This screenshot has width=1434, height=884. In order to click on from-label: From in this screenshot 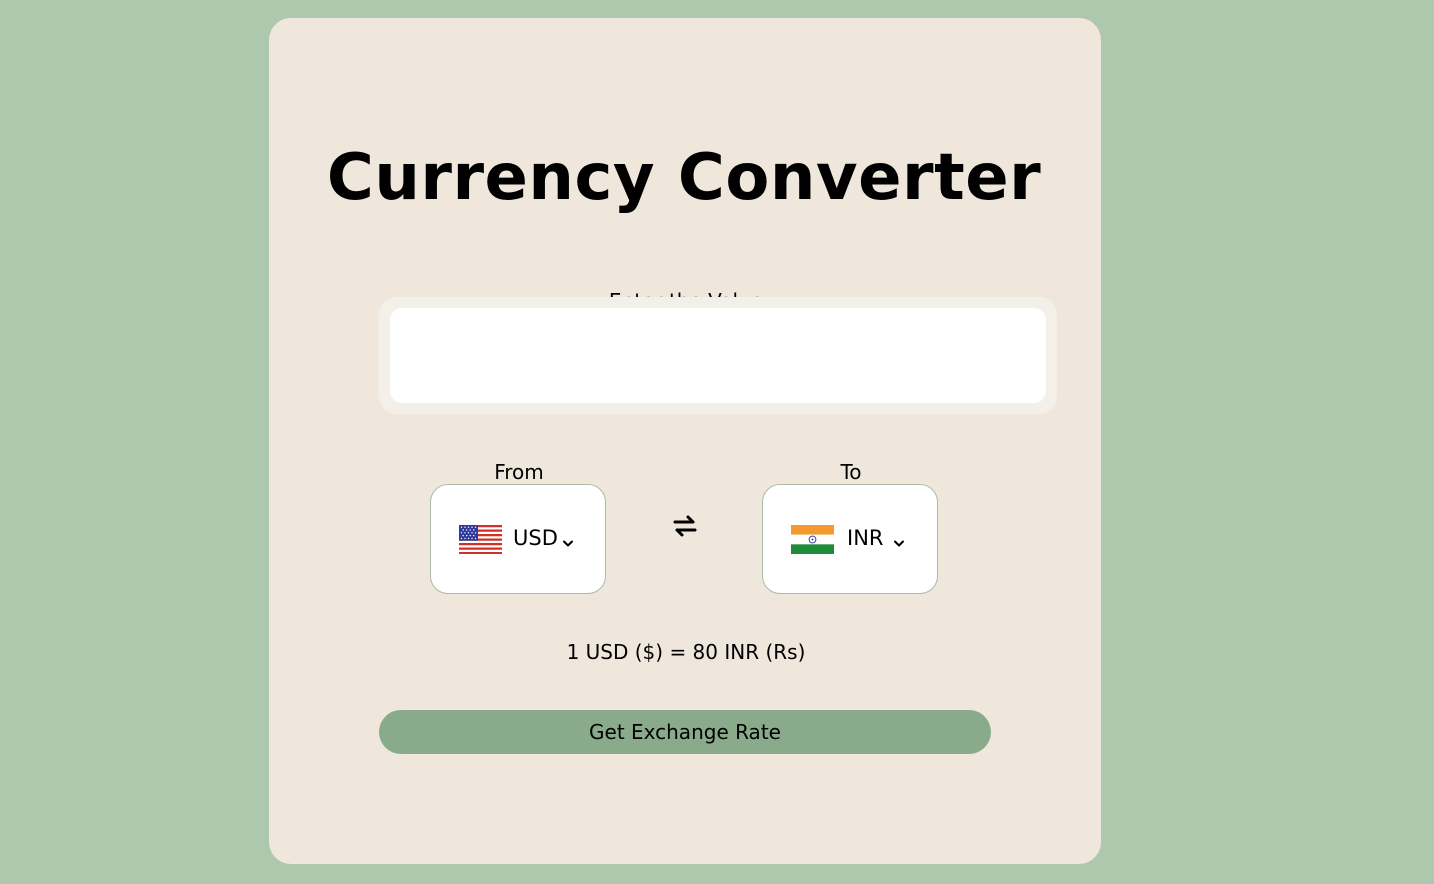, I will do `click(519, 472)`.